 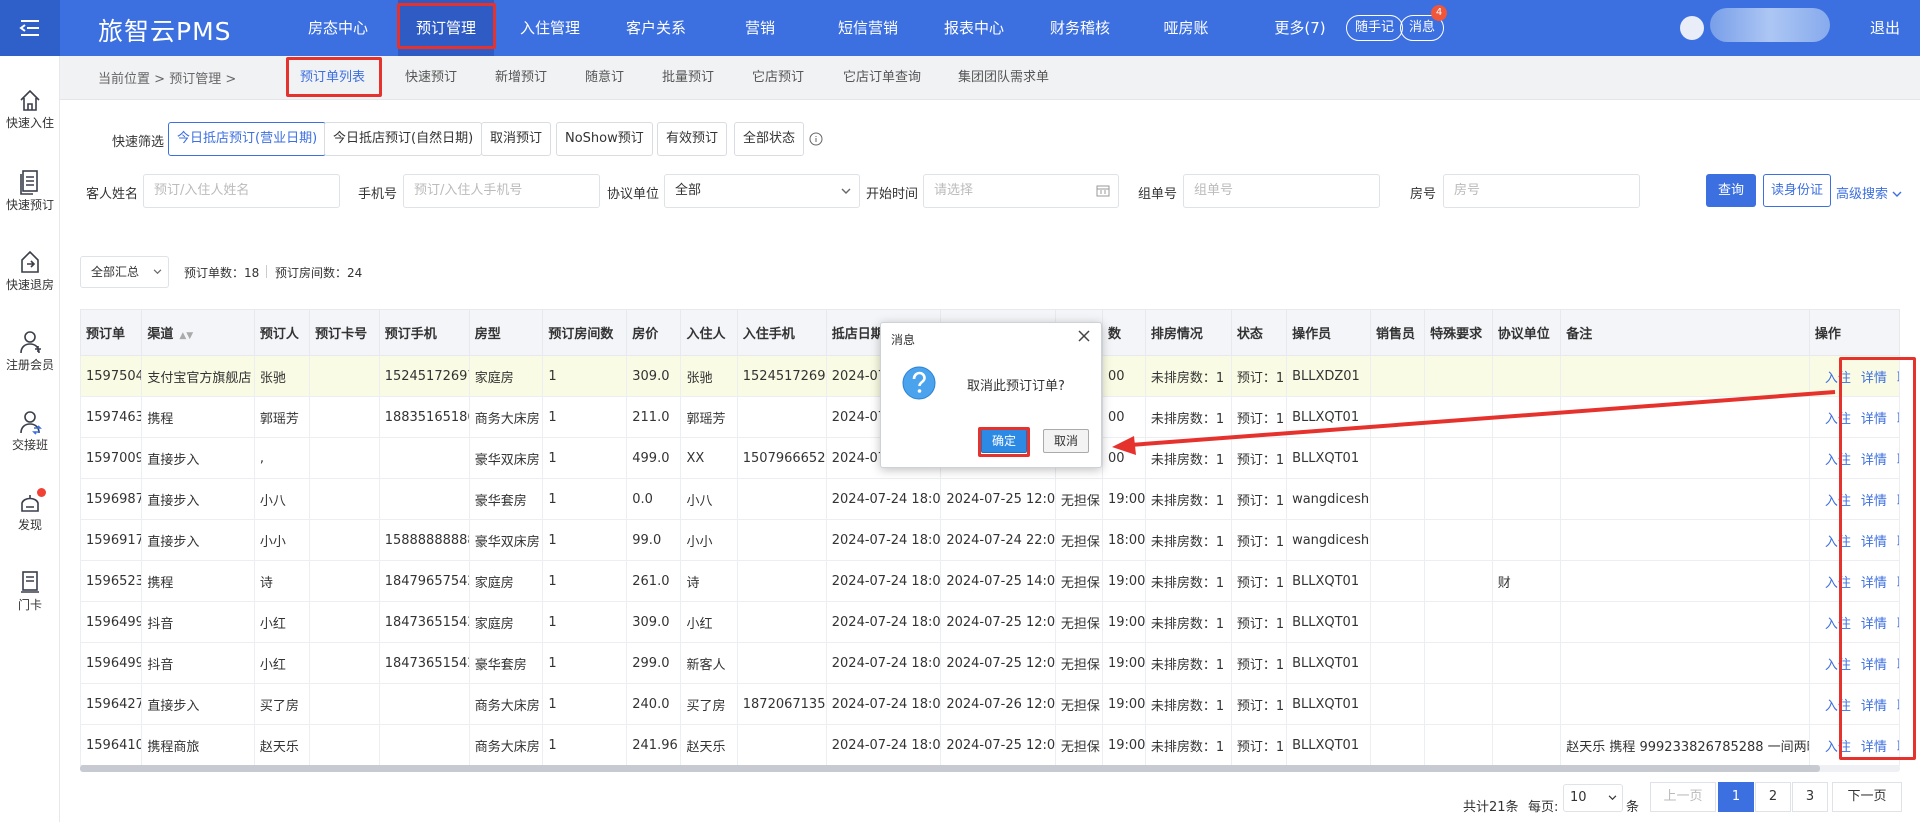 What do you see at coordinates (1593, 798) in the screenshot?
I see `per-page-select: 10` at bounding box center [1593, 798].